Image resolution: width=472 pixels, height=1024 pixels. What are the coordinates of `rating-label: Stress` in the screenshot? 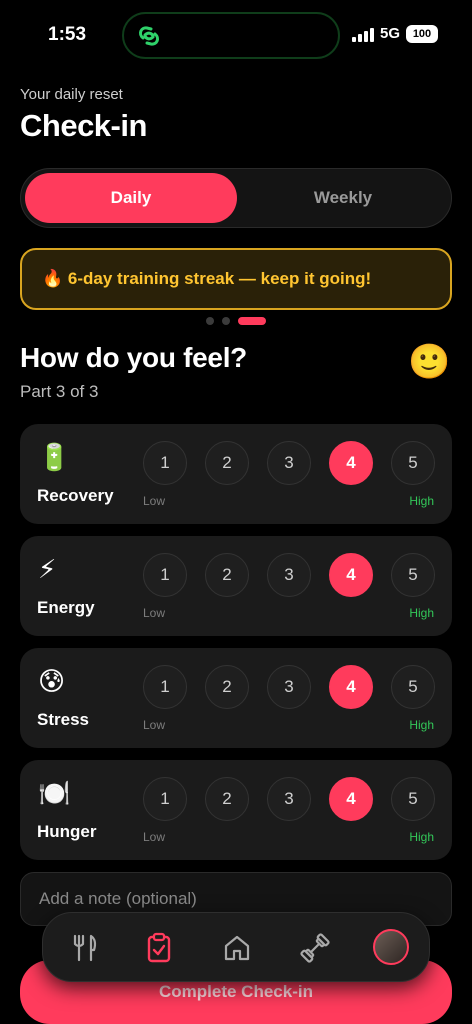 It's located at (63, 719).